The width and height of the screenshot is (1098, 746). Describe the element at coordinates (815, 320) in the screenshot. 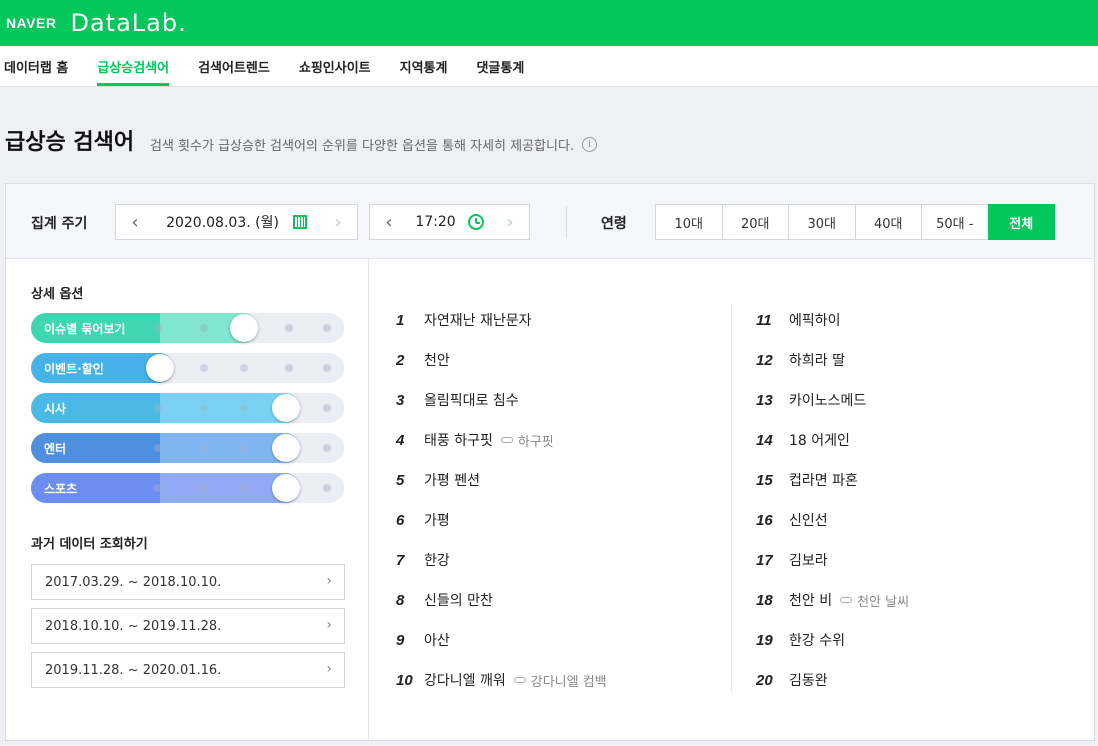

I see `rank-keyword-link: 에픽하이` at that location.